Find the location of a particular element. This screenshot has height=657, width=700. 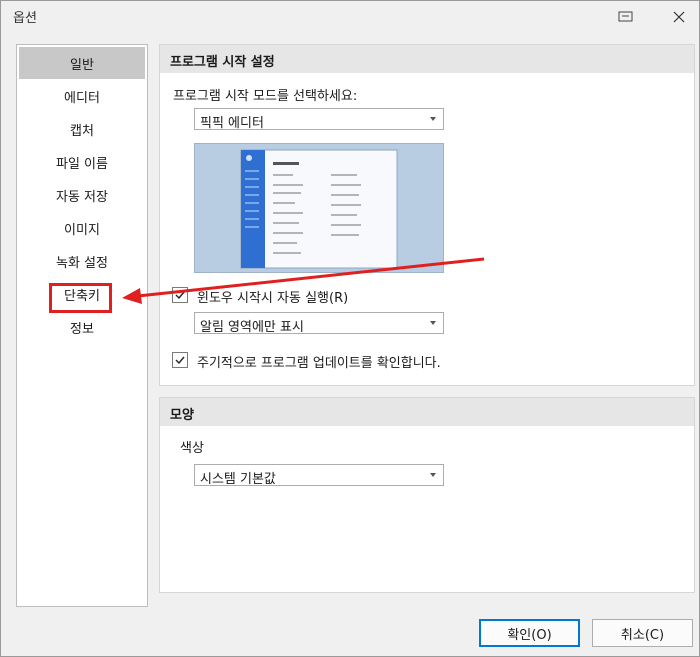

close-icon is located at coordinates (679, 17).